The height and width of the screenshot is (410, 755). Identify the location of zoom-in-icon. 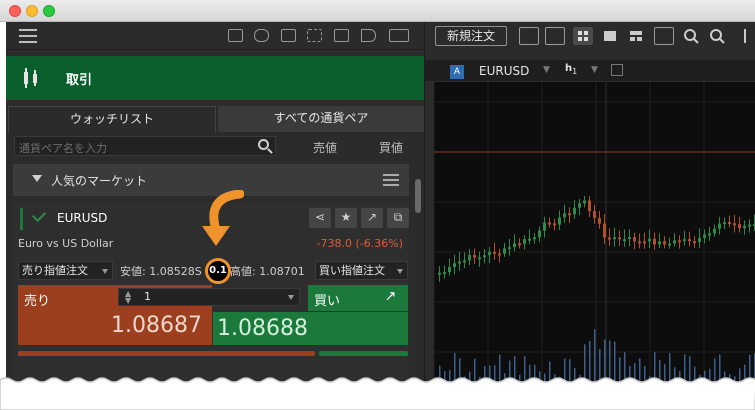
(718, 36).